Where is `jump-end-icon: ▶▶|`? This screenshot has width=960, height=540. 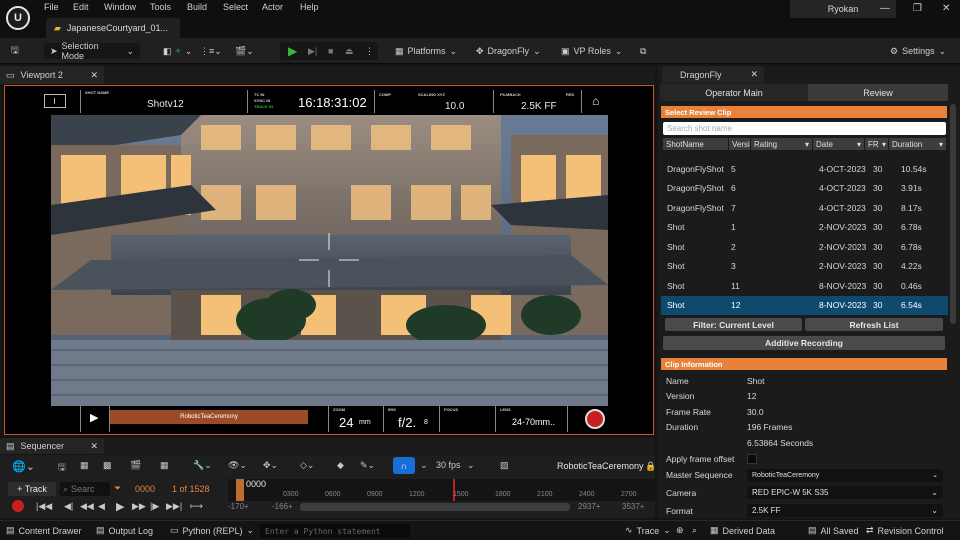 jump-end-icon: ▶▶| is located at coordinates (174, 506).